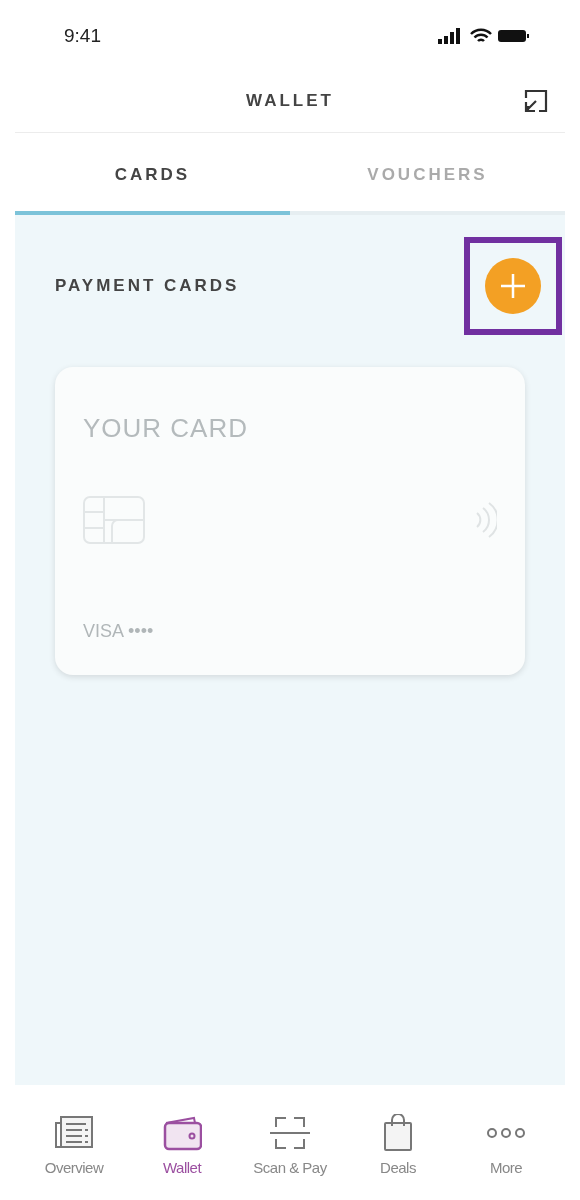  What do you see at coordinates (536, 101) in the screenshot?
I see `collapse-icon` at bounding box center [536, 101].